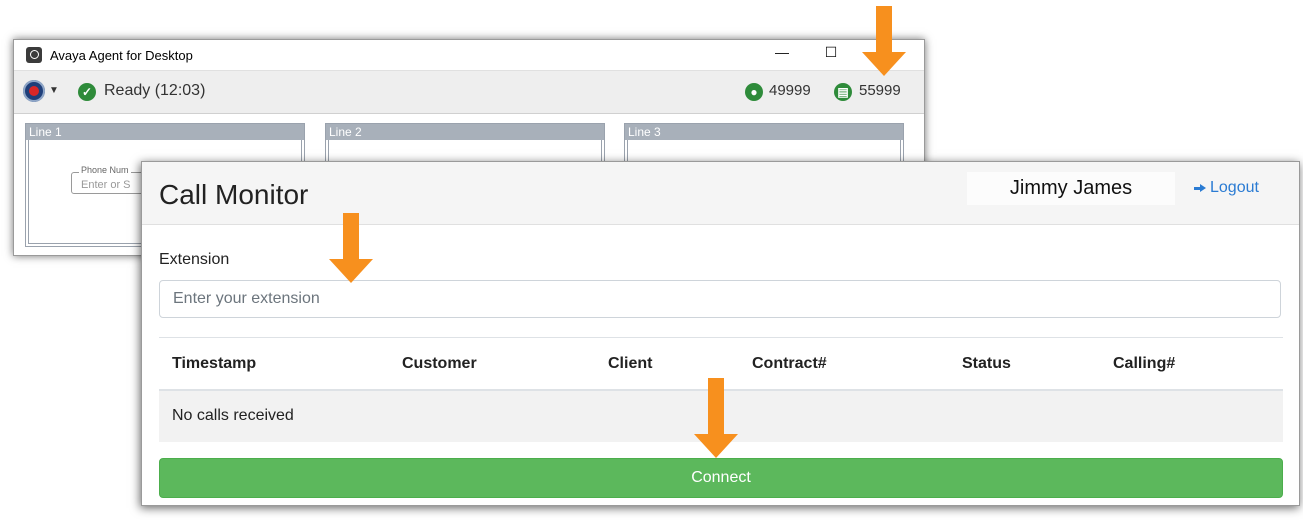  I want to click on extension-input, so click(720, 299).